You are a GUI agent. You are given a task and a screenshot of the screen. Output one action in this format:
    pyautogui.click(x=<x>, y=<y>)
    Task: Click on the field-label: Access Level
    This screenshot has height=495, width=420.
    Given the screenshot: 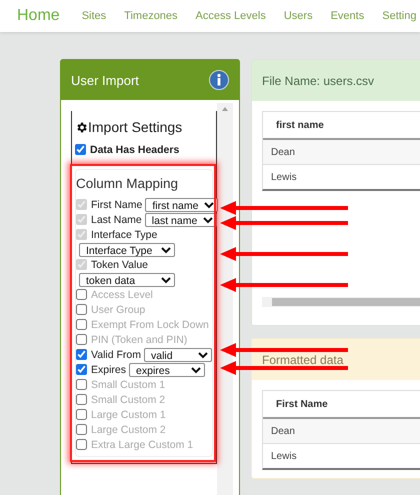 What is the action you would take?
    pyautogui.click(x=122, y=294)
    